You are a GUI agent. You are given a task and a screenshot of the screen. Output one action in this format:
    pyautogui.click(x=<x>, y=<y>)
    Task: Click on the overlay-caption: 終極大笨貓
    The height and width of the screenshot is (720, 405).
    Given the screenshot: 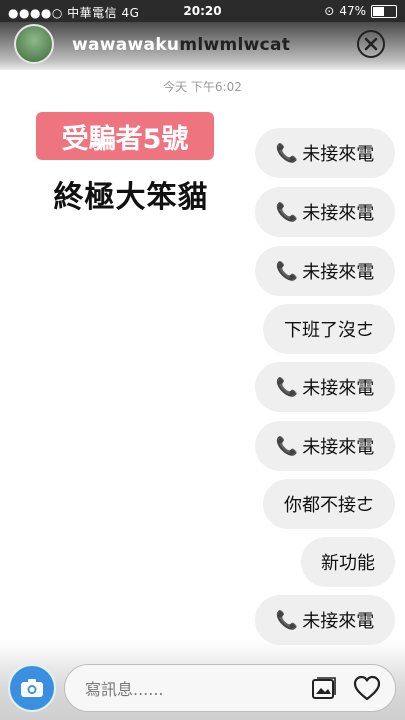 What is the action you would take?
    pyautogui.click(x=131, y=197)
    